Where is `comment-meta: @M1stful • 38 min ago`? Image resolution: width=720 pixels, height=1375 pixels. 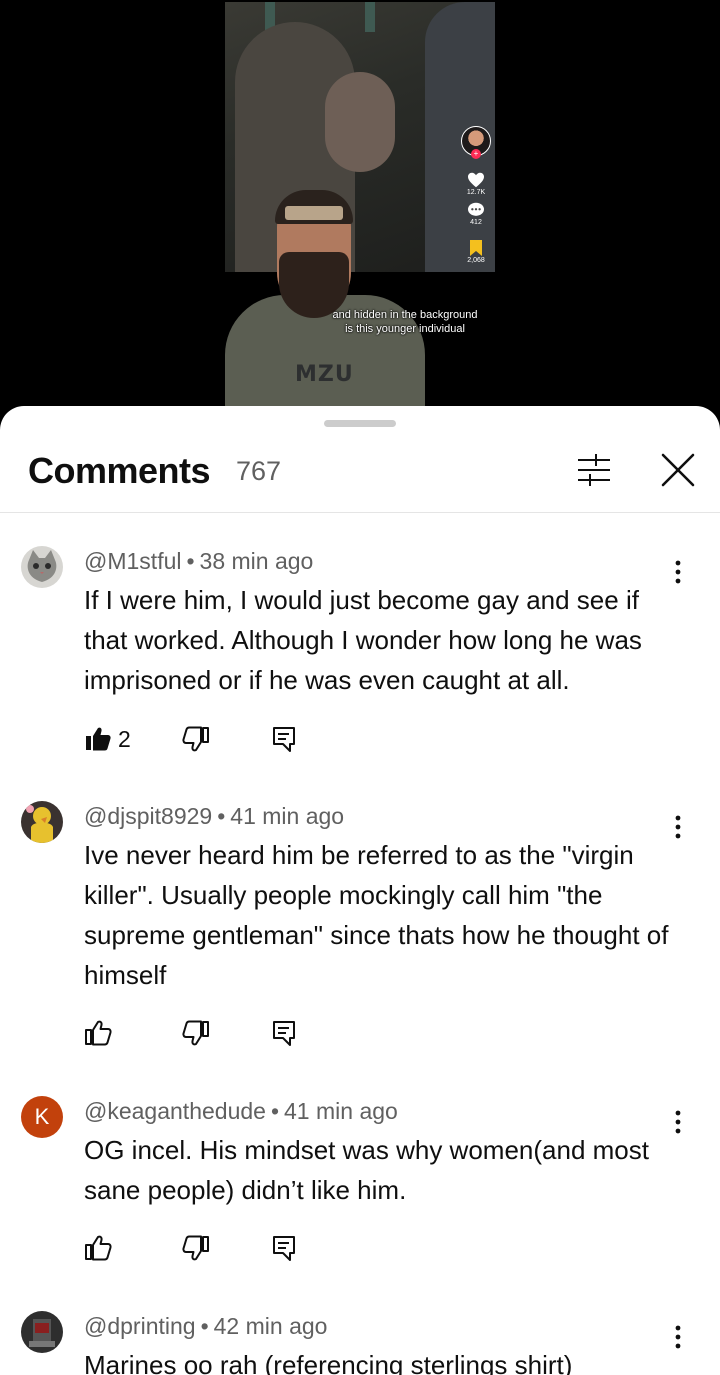
comment-meta: @M1stful • 38 min ago is located at coordinates (198, 561).